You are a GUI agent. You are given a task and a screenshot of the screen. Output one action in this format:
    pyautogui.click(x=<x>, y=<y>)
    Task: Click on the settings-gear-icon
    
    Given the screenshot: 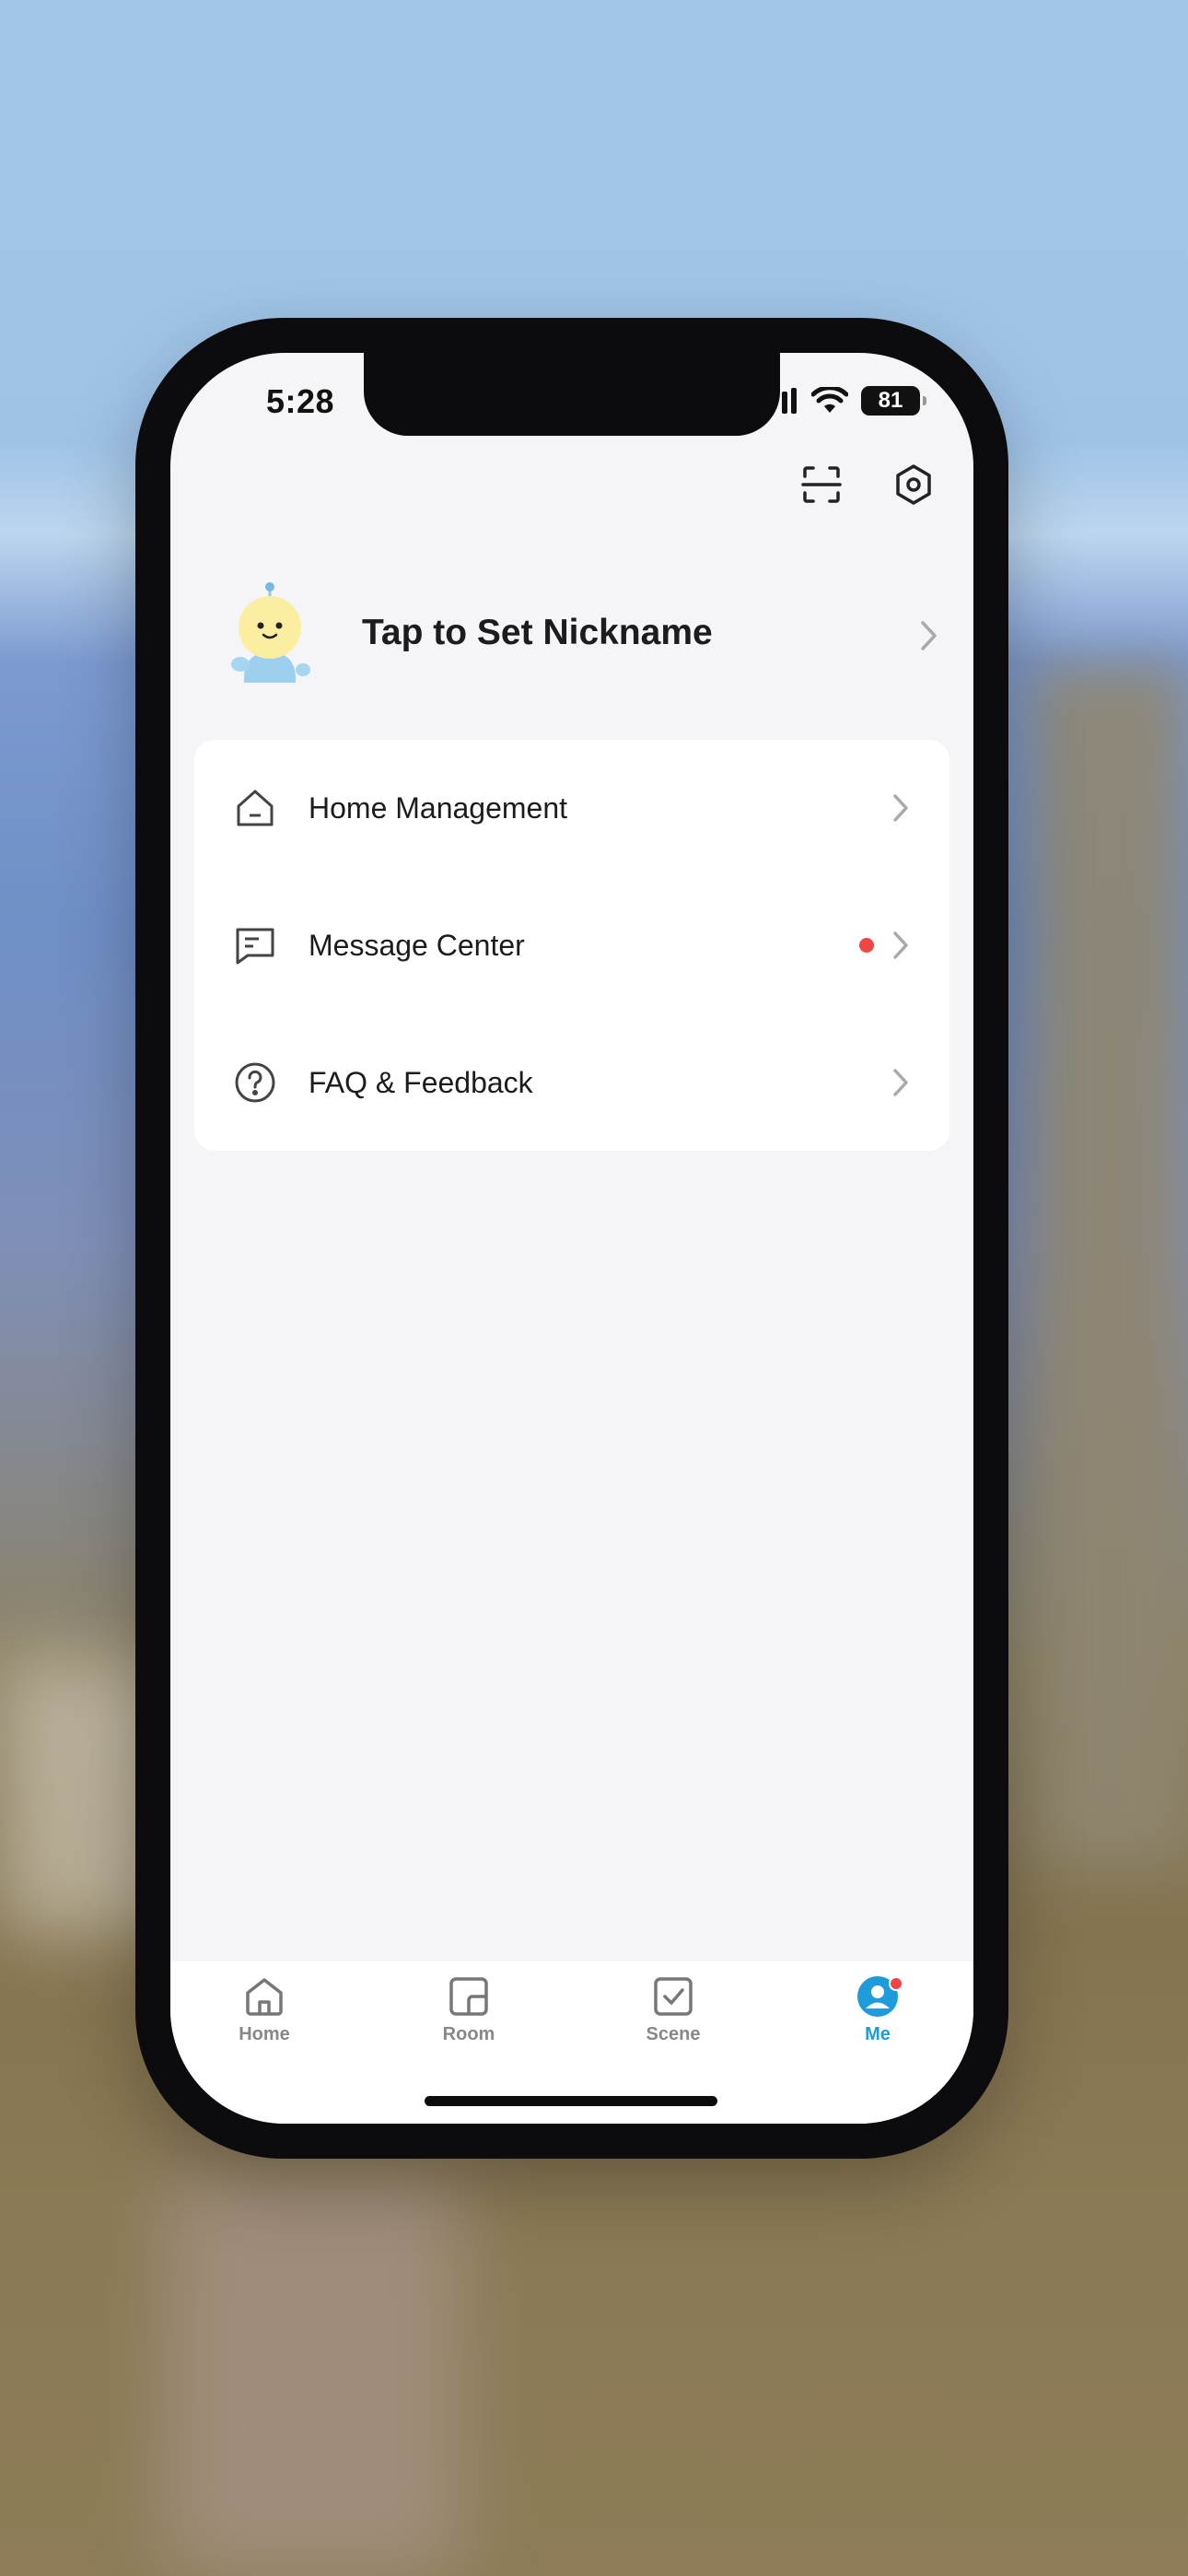 What is the action you would take?
    pyautogui.click(x=914, y=485)
    